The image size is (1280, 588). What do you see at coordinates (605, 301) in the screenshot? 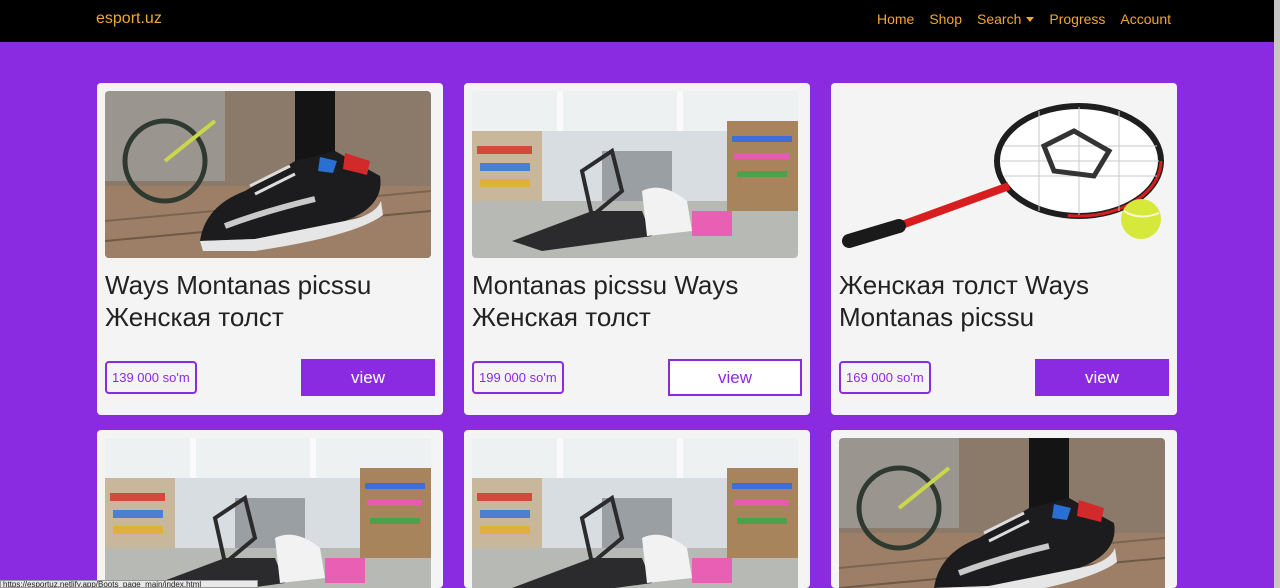
I see `product-title: Montanas picssu Ways Женская толст` at bounding box center [605, 301].